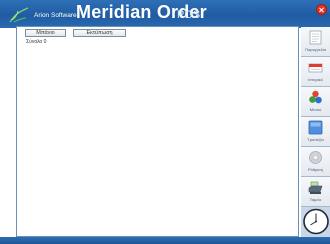 The height and width of the screenshot is (244, 330). Describe the element at coordinates (315, 97) in the screenshot. I see `menu-icon` at that location.